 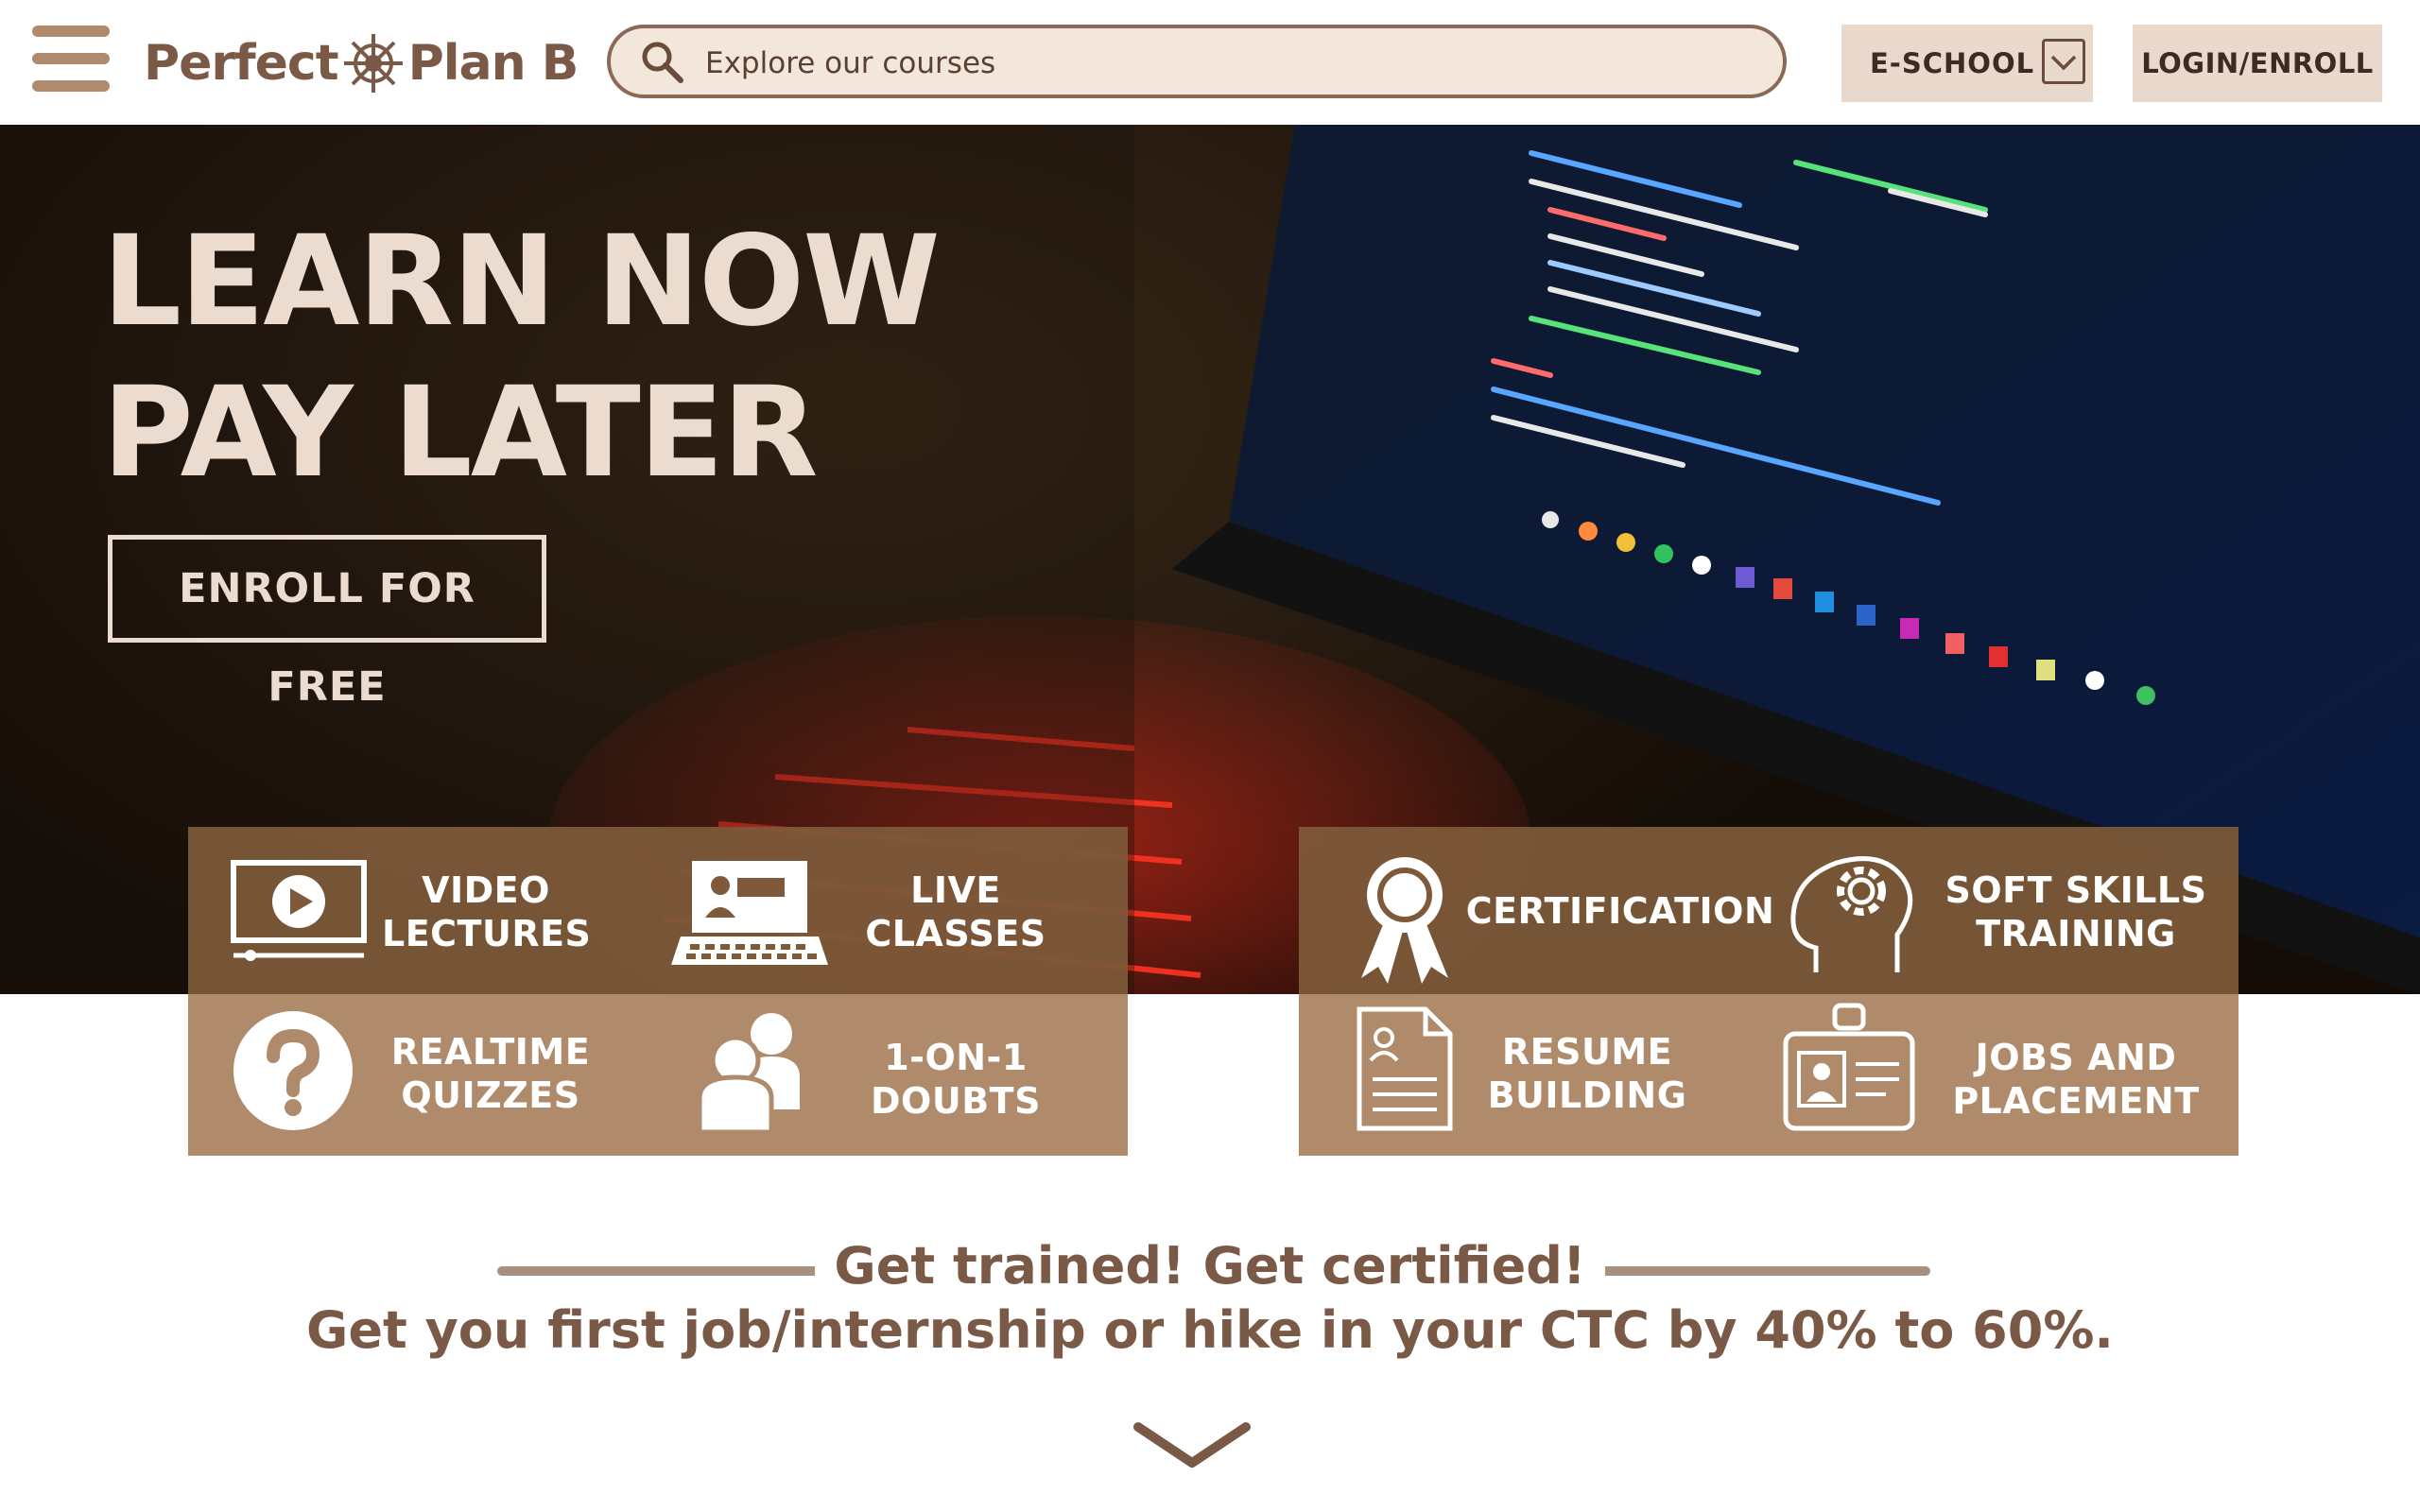 What do you see at coordinates (1405, 1068) in the screenshot?
I see `resume-document-icon` at bounding box center [1405, 1068].